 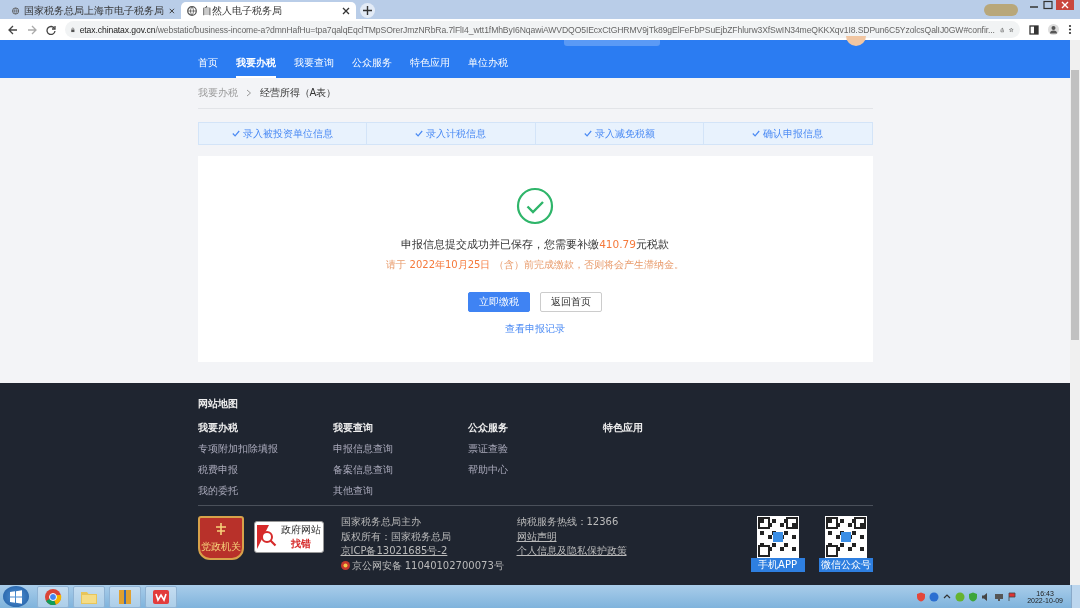 I want to click on footer-text: 版权所有：国家税务总局, so click(x=396, y=536).